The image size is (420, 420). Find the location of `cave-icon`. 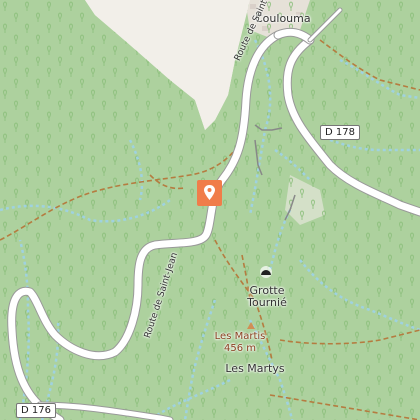

cave-icon is located at coordinates (266, 272).